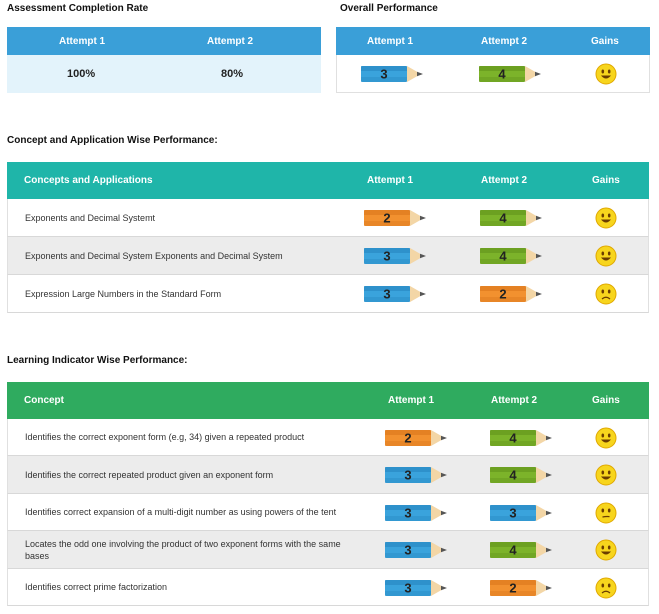  What do you see at coordinates (44, 400) in the screenshot?
I see `indicator-header-label: Concept` at bounding box center [44, 400].